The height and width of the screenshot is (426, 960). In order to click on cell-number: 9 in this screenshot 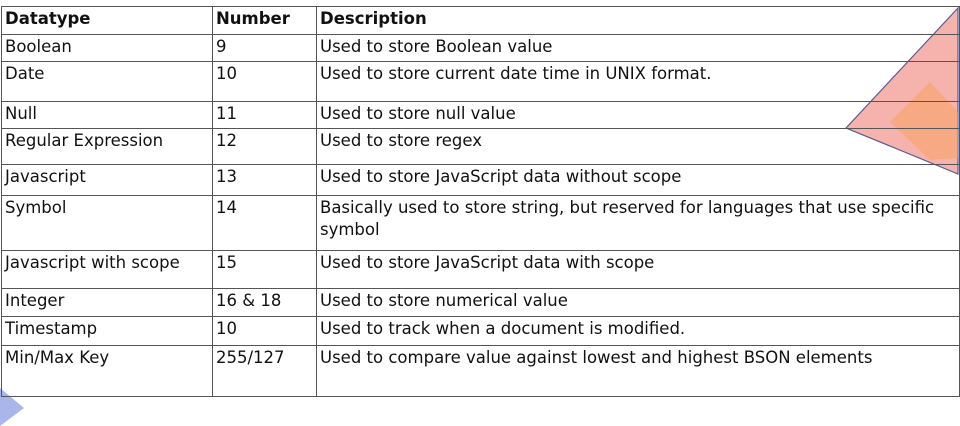, I will do `click(264, 48)`.